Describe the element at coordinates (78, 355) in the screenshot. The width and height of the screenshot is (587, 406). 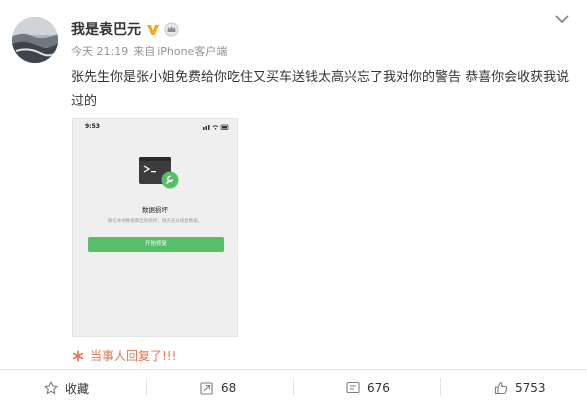
I see `reply-icon` at that location.